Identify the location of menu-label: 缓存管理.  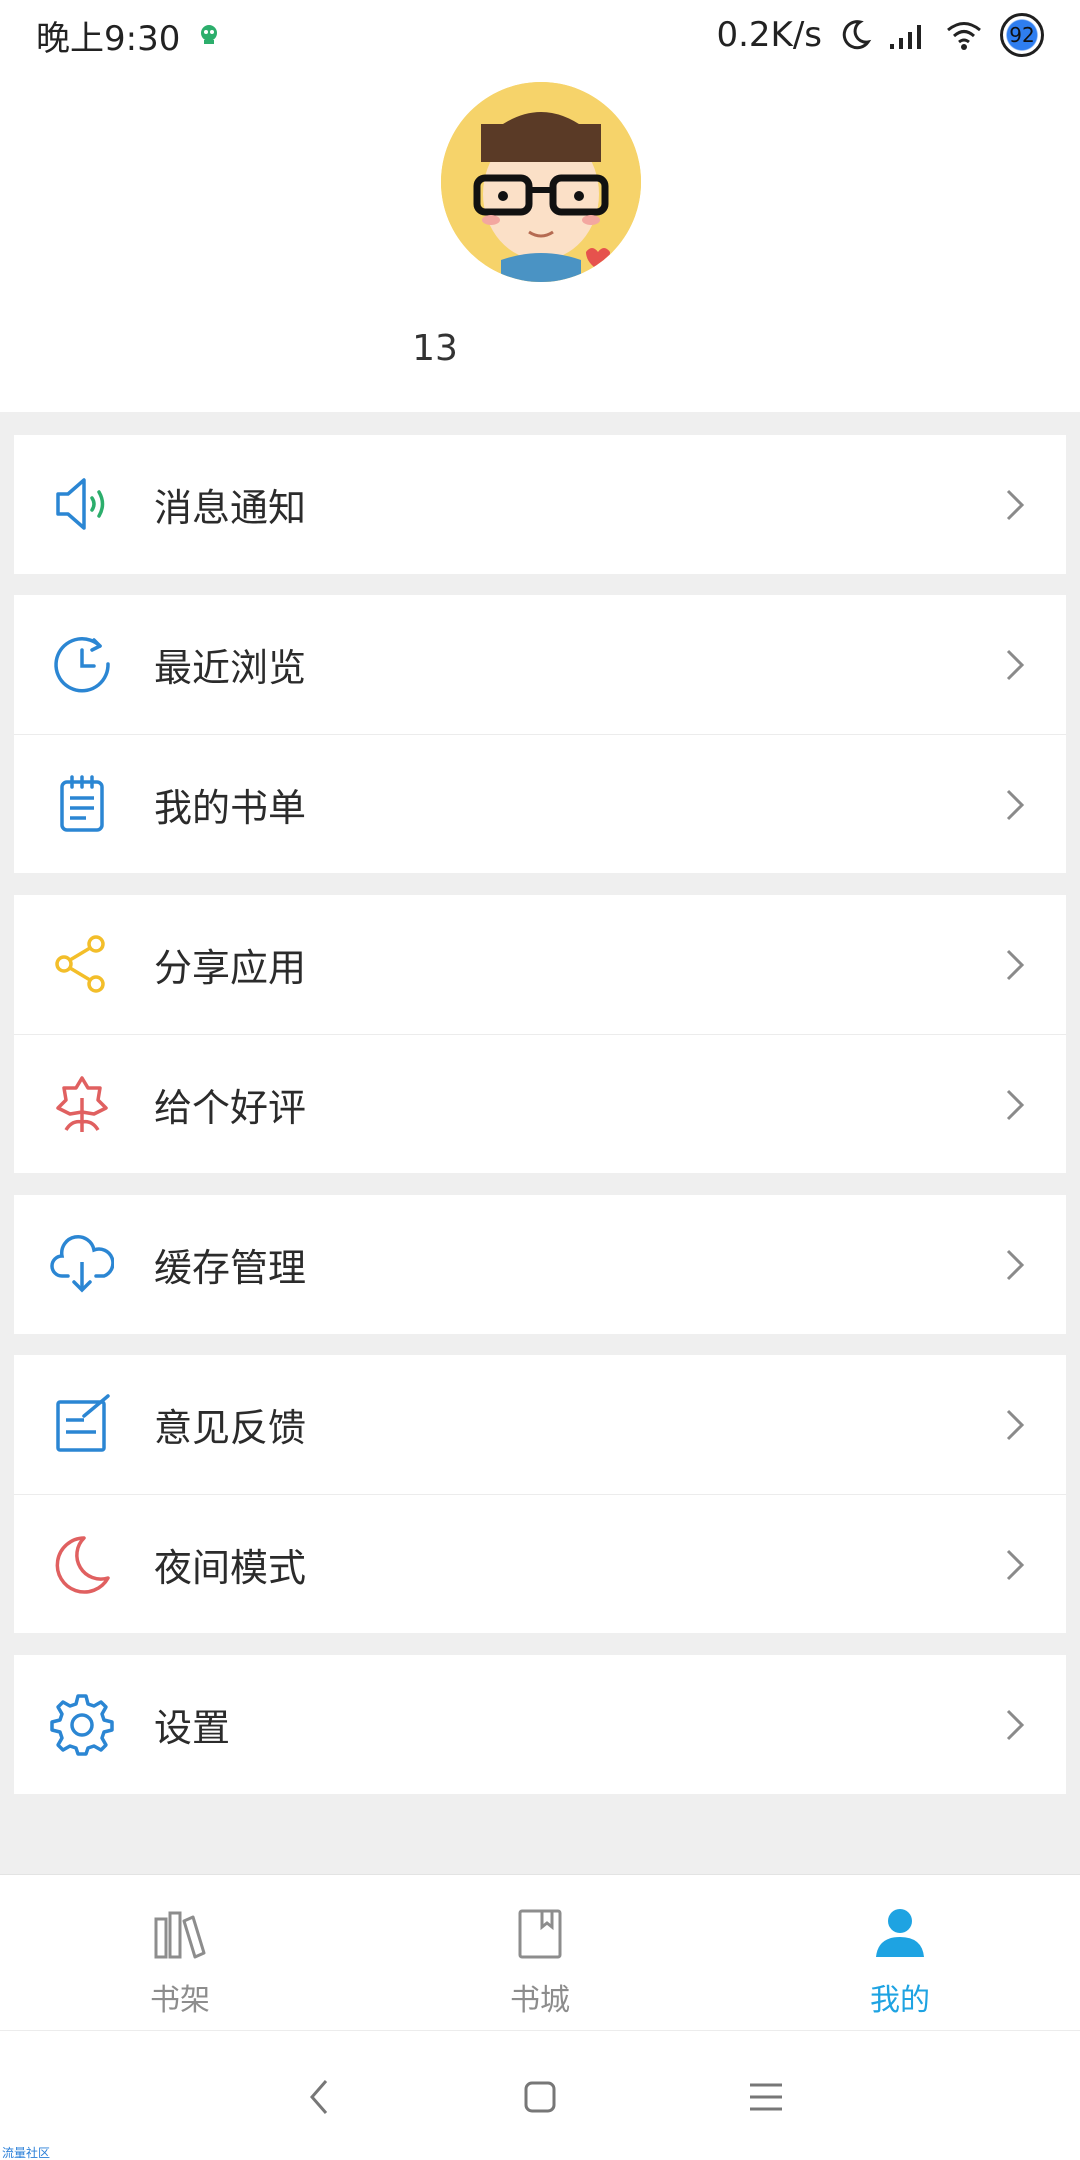
(230, 1268).